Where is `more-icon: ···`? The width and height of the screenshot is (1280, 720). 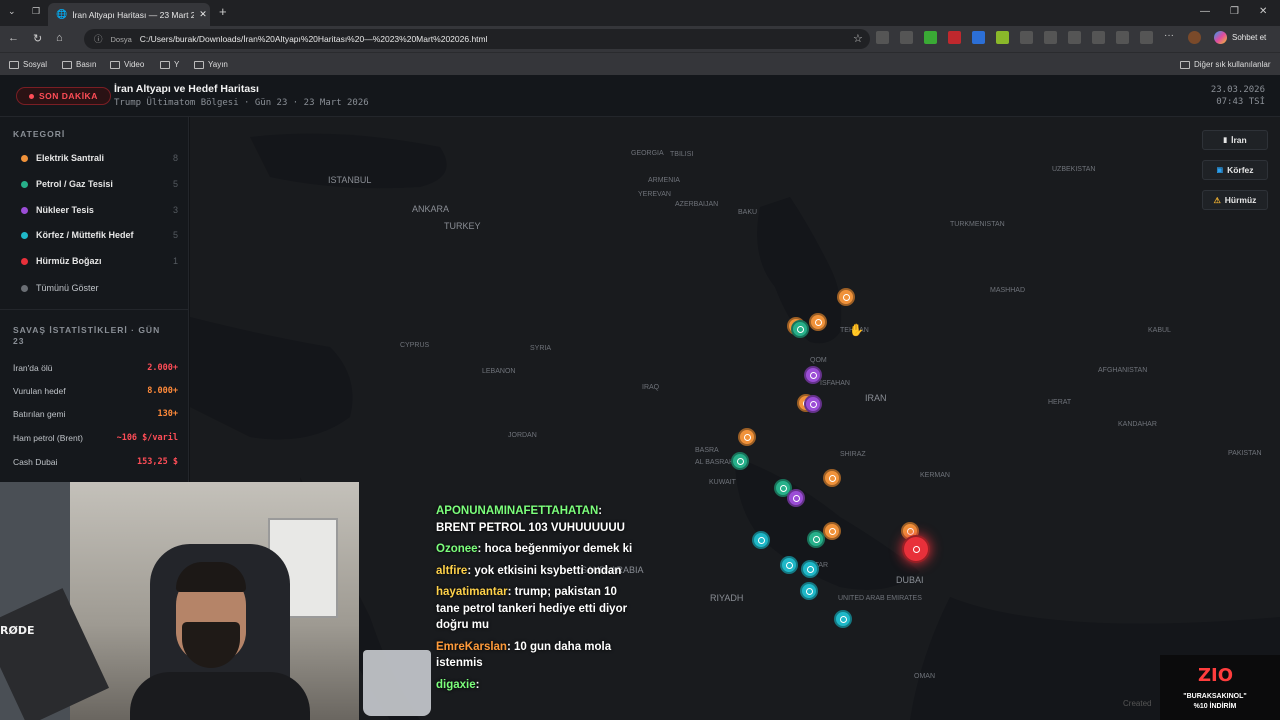
more-icon: ··· is located at coordinates (1170, 37).